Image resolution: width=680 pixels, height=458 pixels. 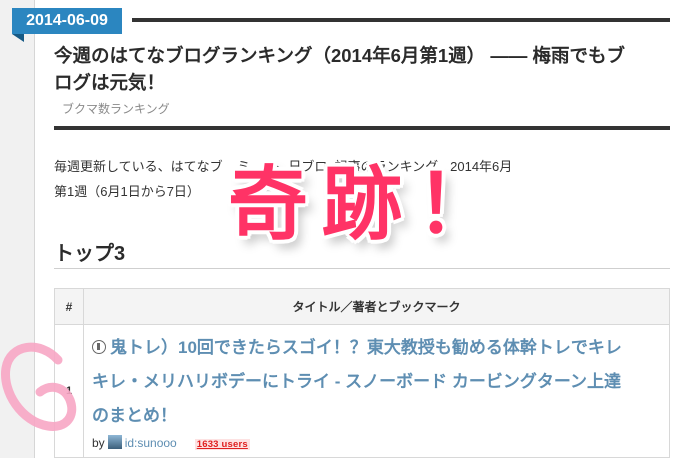 What do you see at coordinates (222, 444) in the screenshot?
I see `bookmark-count-badge: 1633 users` at bounding box center [222, 444].